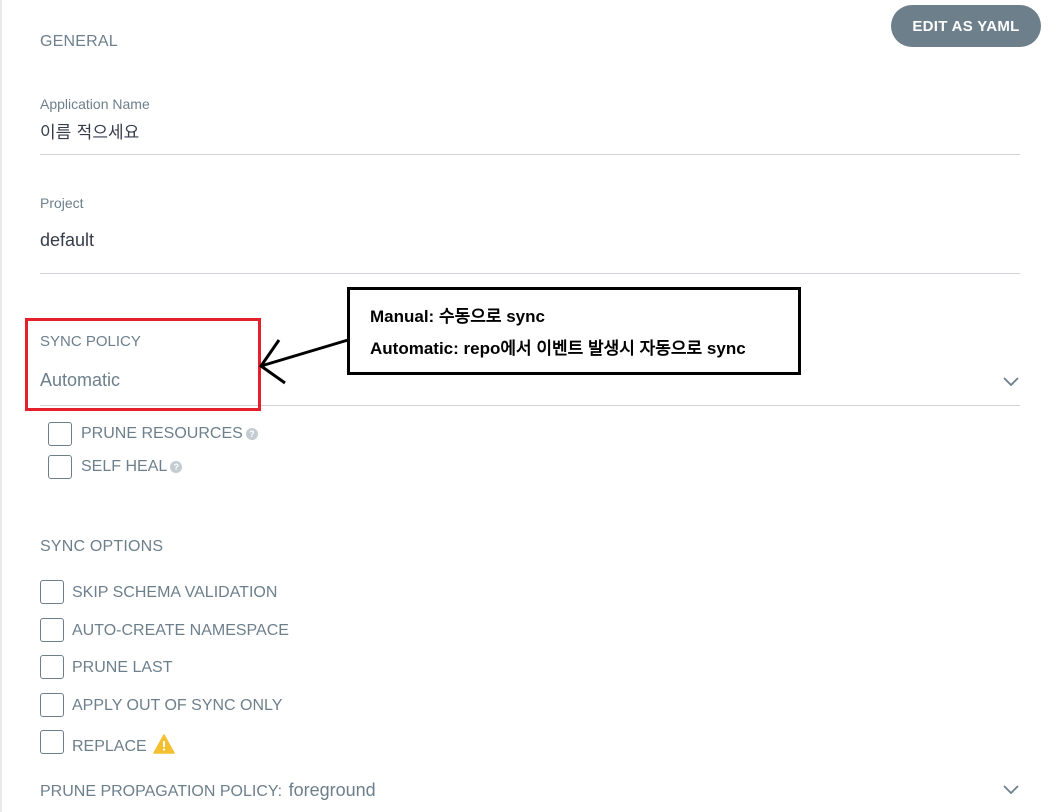  What do you see at coordinates (558, 348) in the screenshot?
I see `annotation-automatic-text: Automatic: repo에서 이벤트 발생시 자동으로 sync` at bounding box center [558, 348].